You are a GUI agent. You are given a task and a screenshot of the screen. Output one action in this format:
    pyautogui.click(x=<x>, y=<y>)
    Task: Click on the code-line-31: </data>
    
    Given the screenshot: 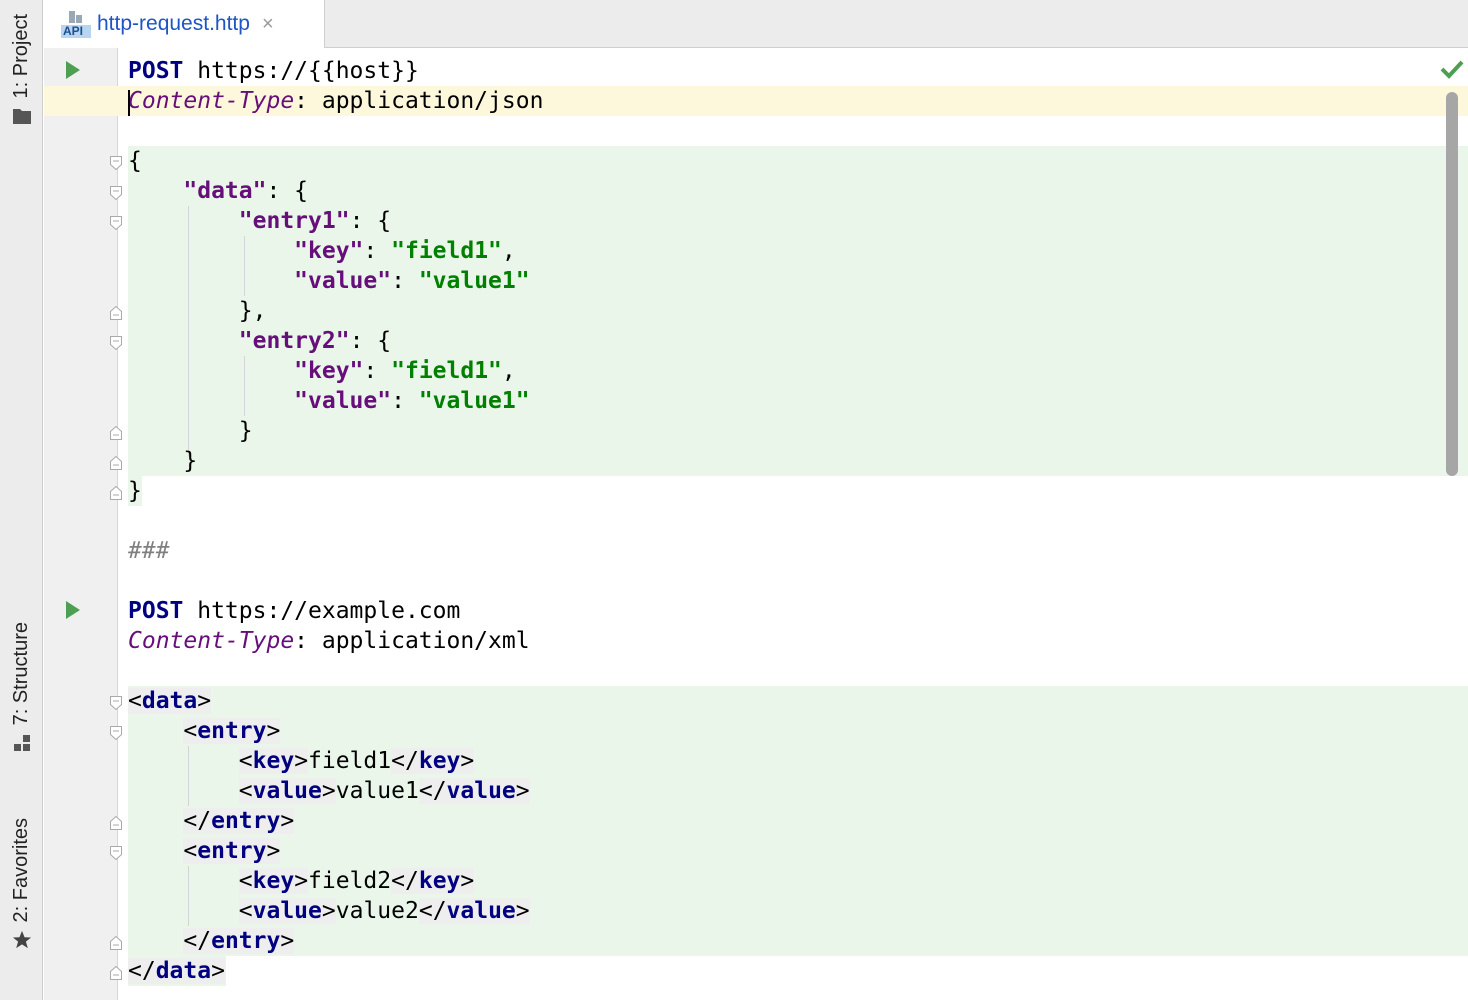 What is the action you would take?
    pyautogui.click(x=176, y=971)
    